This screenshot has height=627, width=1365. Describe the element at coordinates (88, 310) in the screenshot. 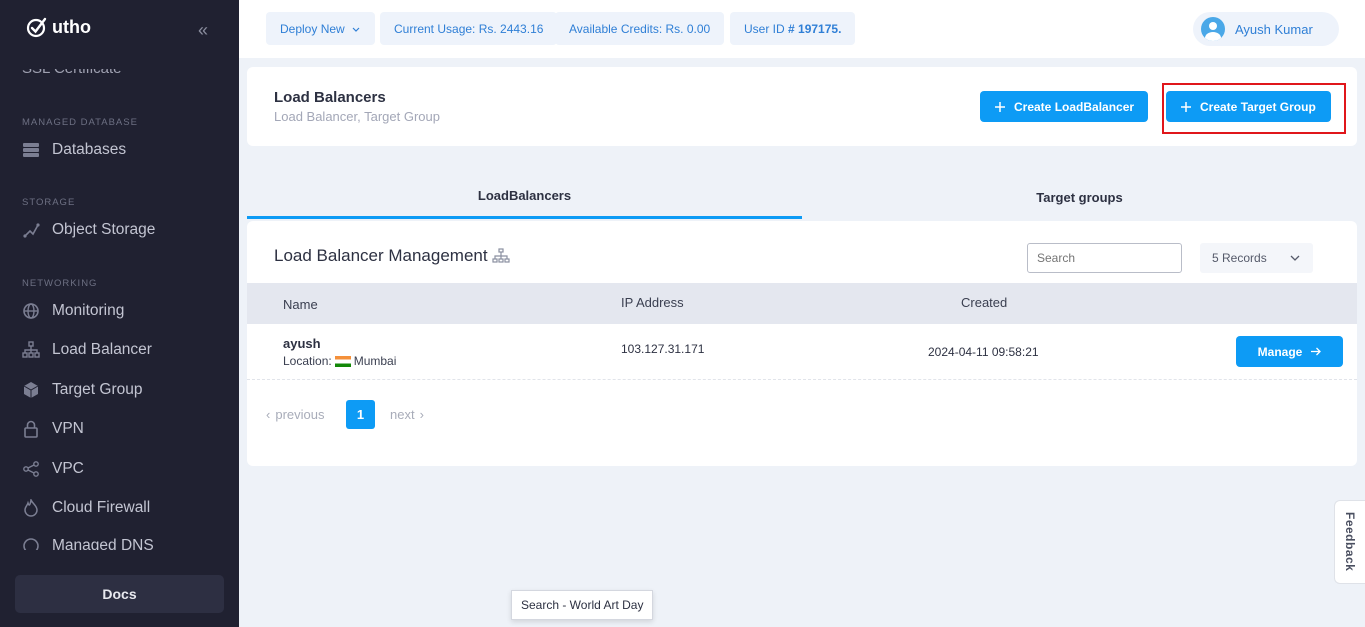

I see `sidebar-item-label: Monitoring` at that location.